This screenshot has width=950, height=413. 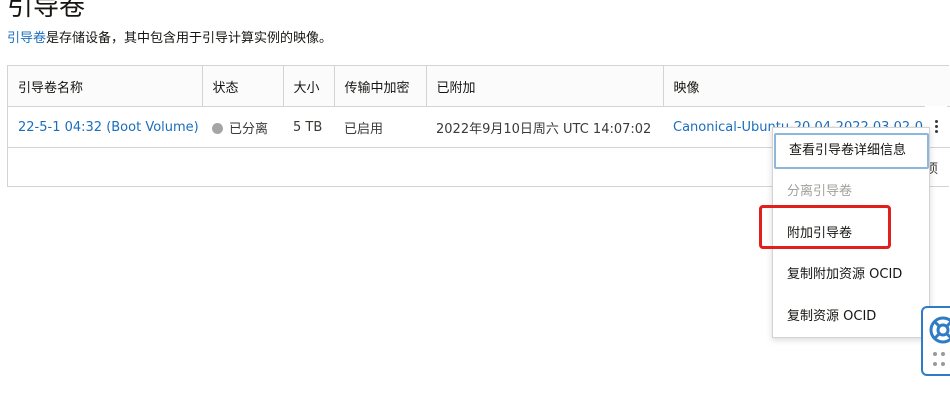 I want to click on column-header-image: 映像, so click(x=806, y=86).